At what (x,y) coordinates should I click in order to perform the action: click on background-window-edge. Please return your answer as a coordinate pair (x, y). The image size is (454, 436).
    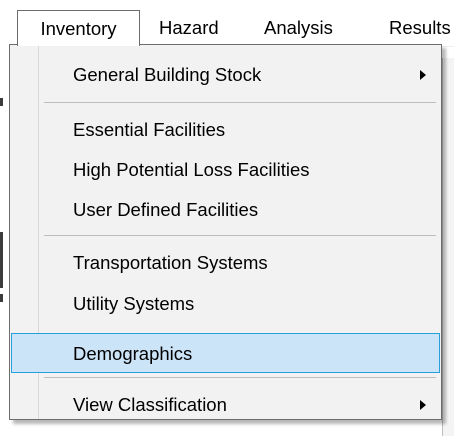
    Looking at the image, I should click on (4, 241).